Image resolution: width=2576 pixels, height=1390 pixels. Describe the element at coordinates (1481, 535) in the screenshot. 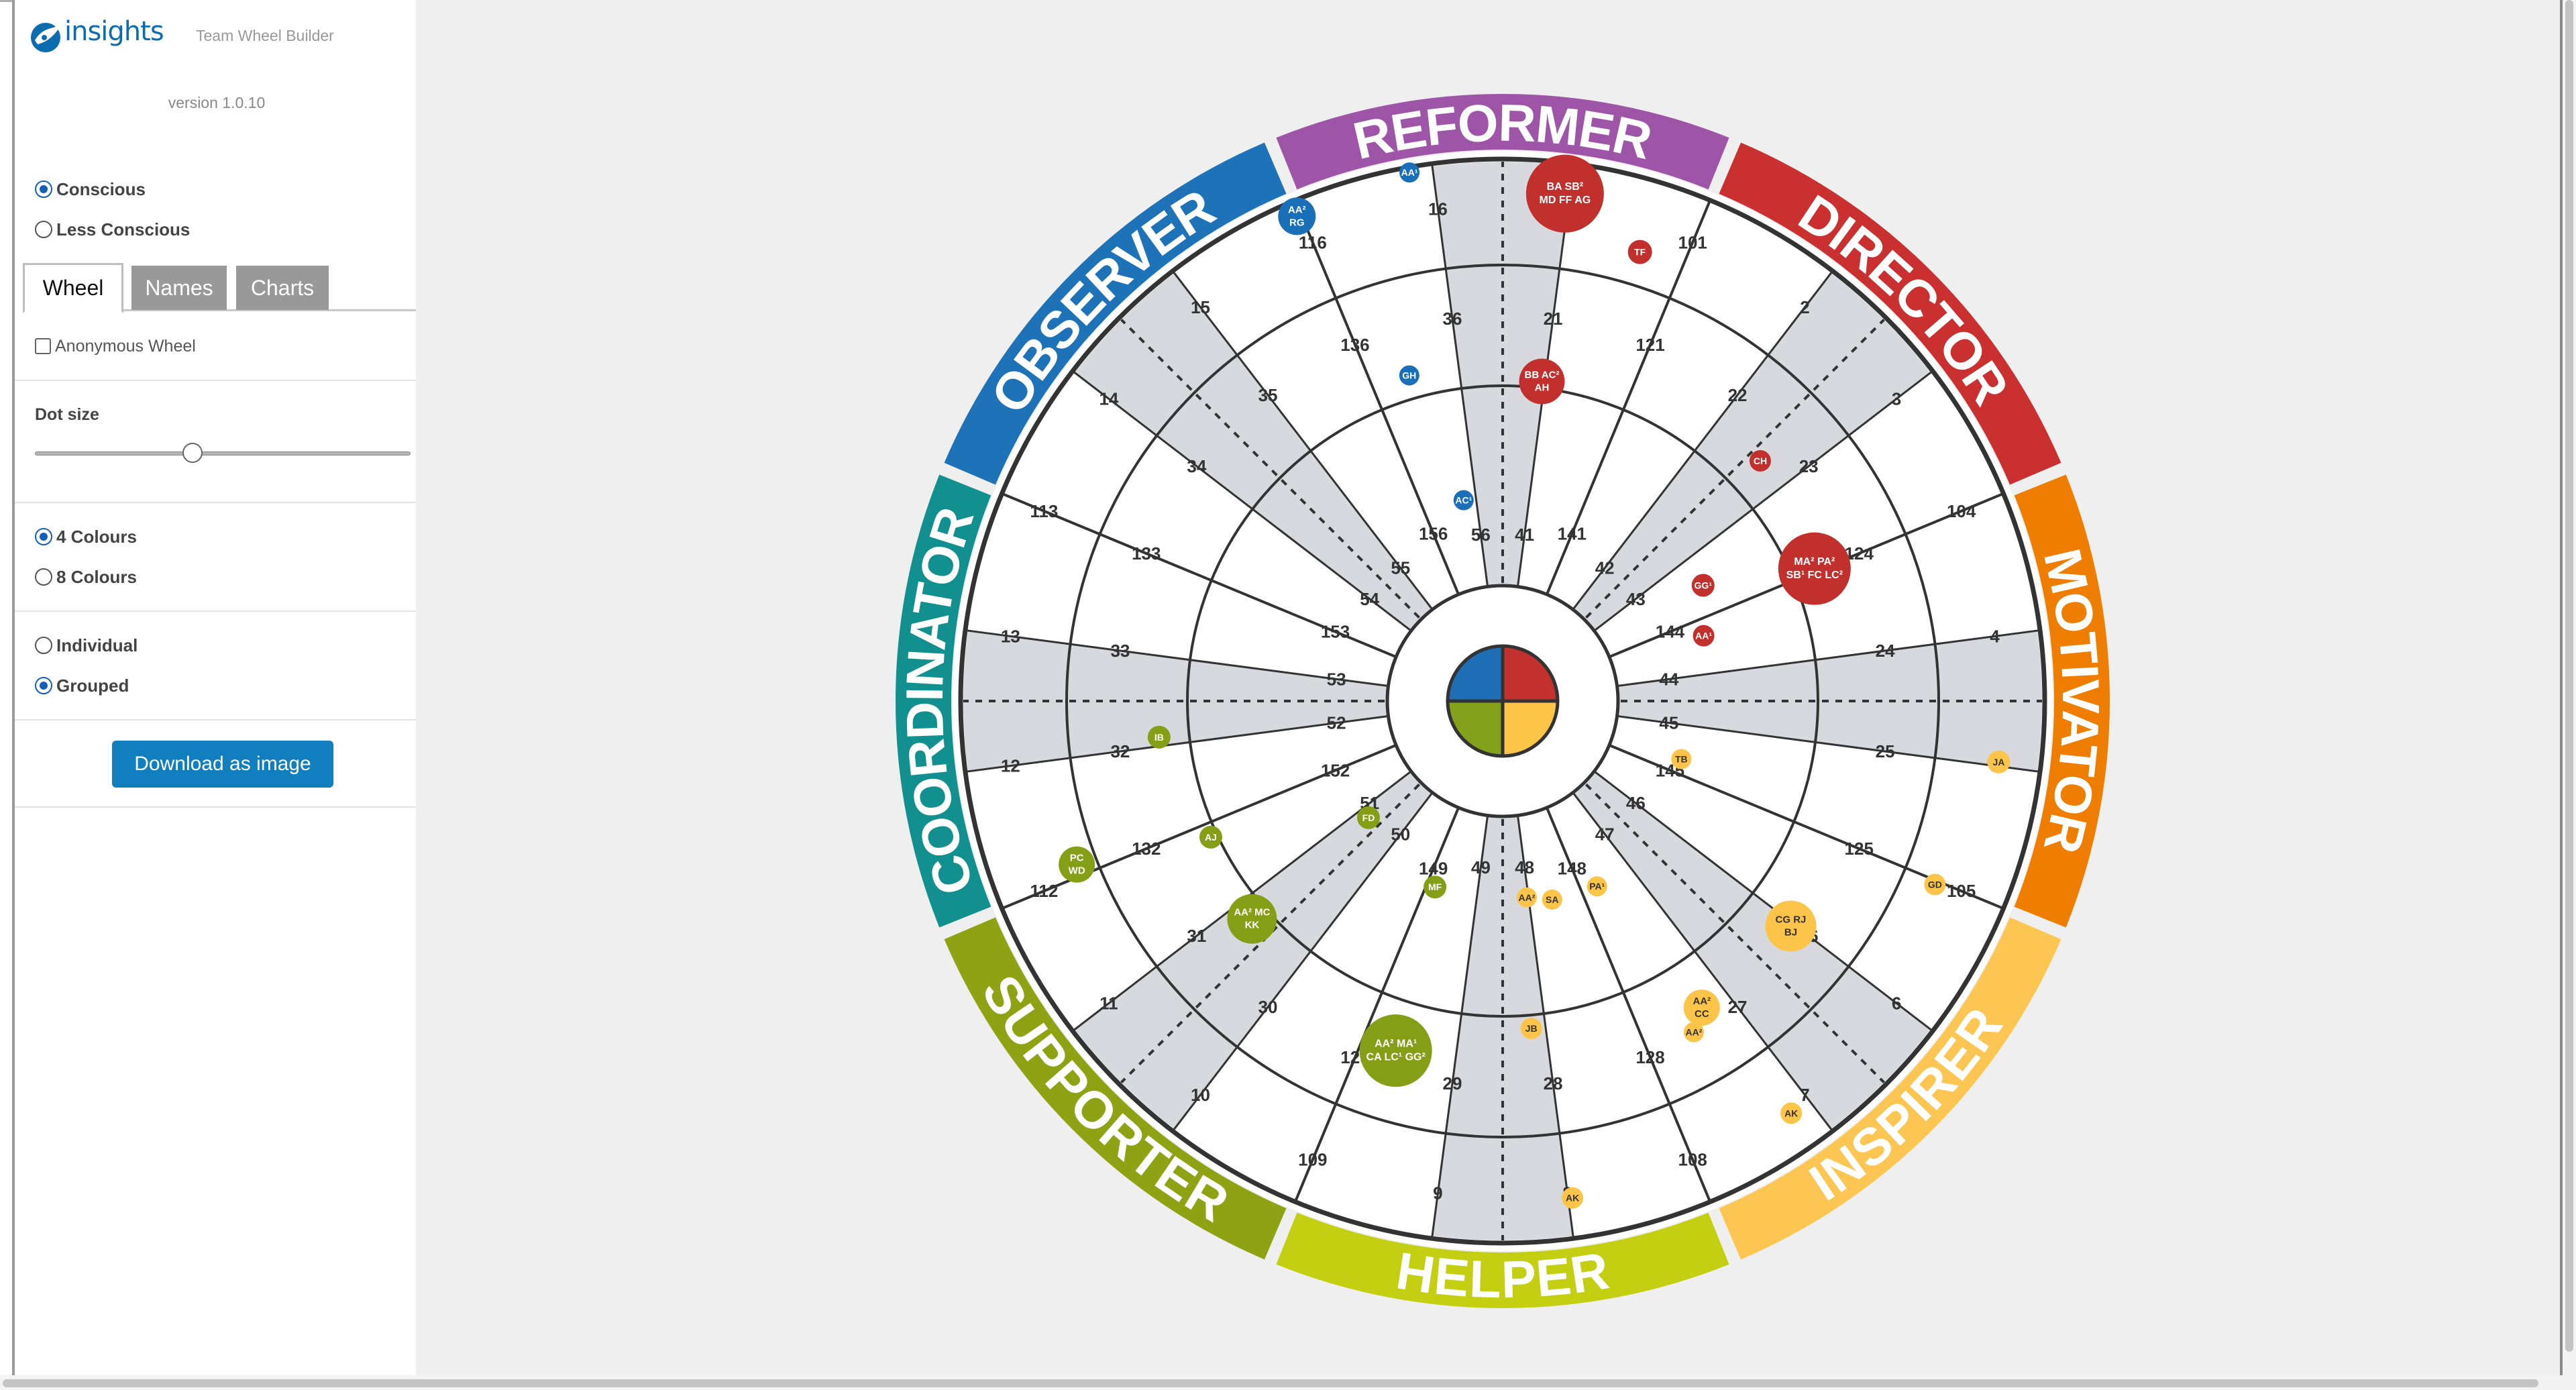

I see `position-number: 56` at that location.